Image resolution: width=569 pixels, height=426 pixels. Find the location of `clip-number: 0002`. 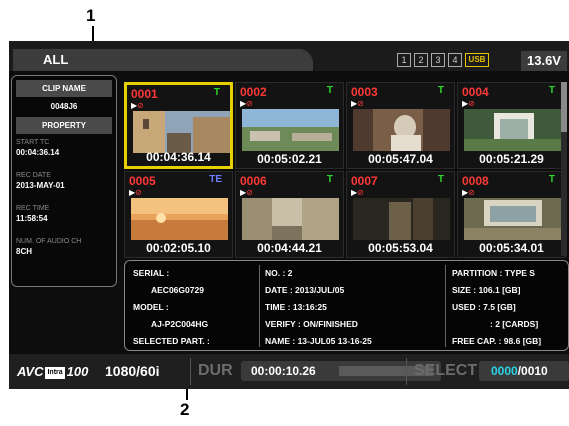

clip-number: 0002 is located at coordinates (253, 92).